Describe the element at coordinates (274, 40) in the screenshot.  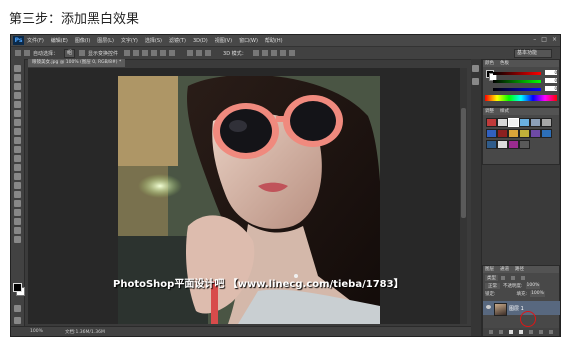
I see `menu-help: 帮助(H)` at that location.